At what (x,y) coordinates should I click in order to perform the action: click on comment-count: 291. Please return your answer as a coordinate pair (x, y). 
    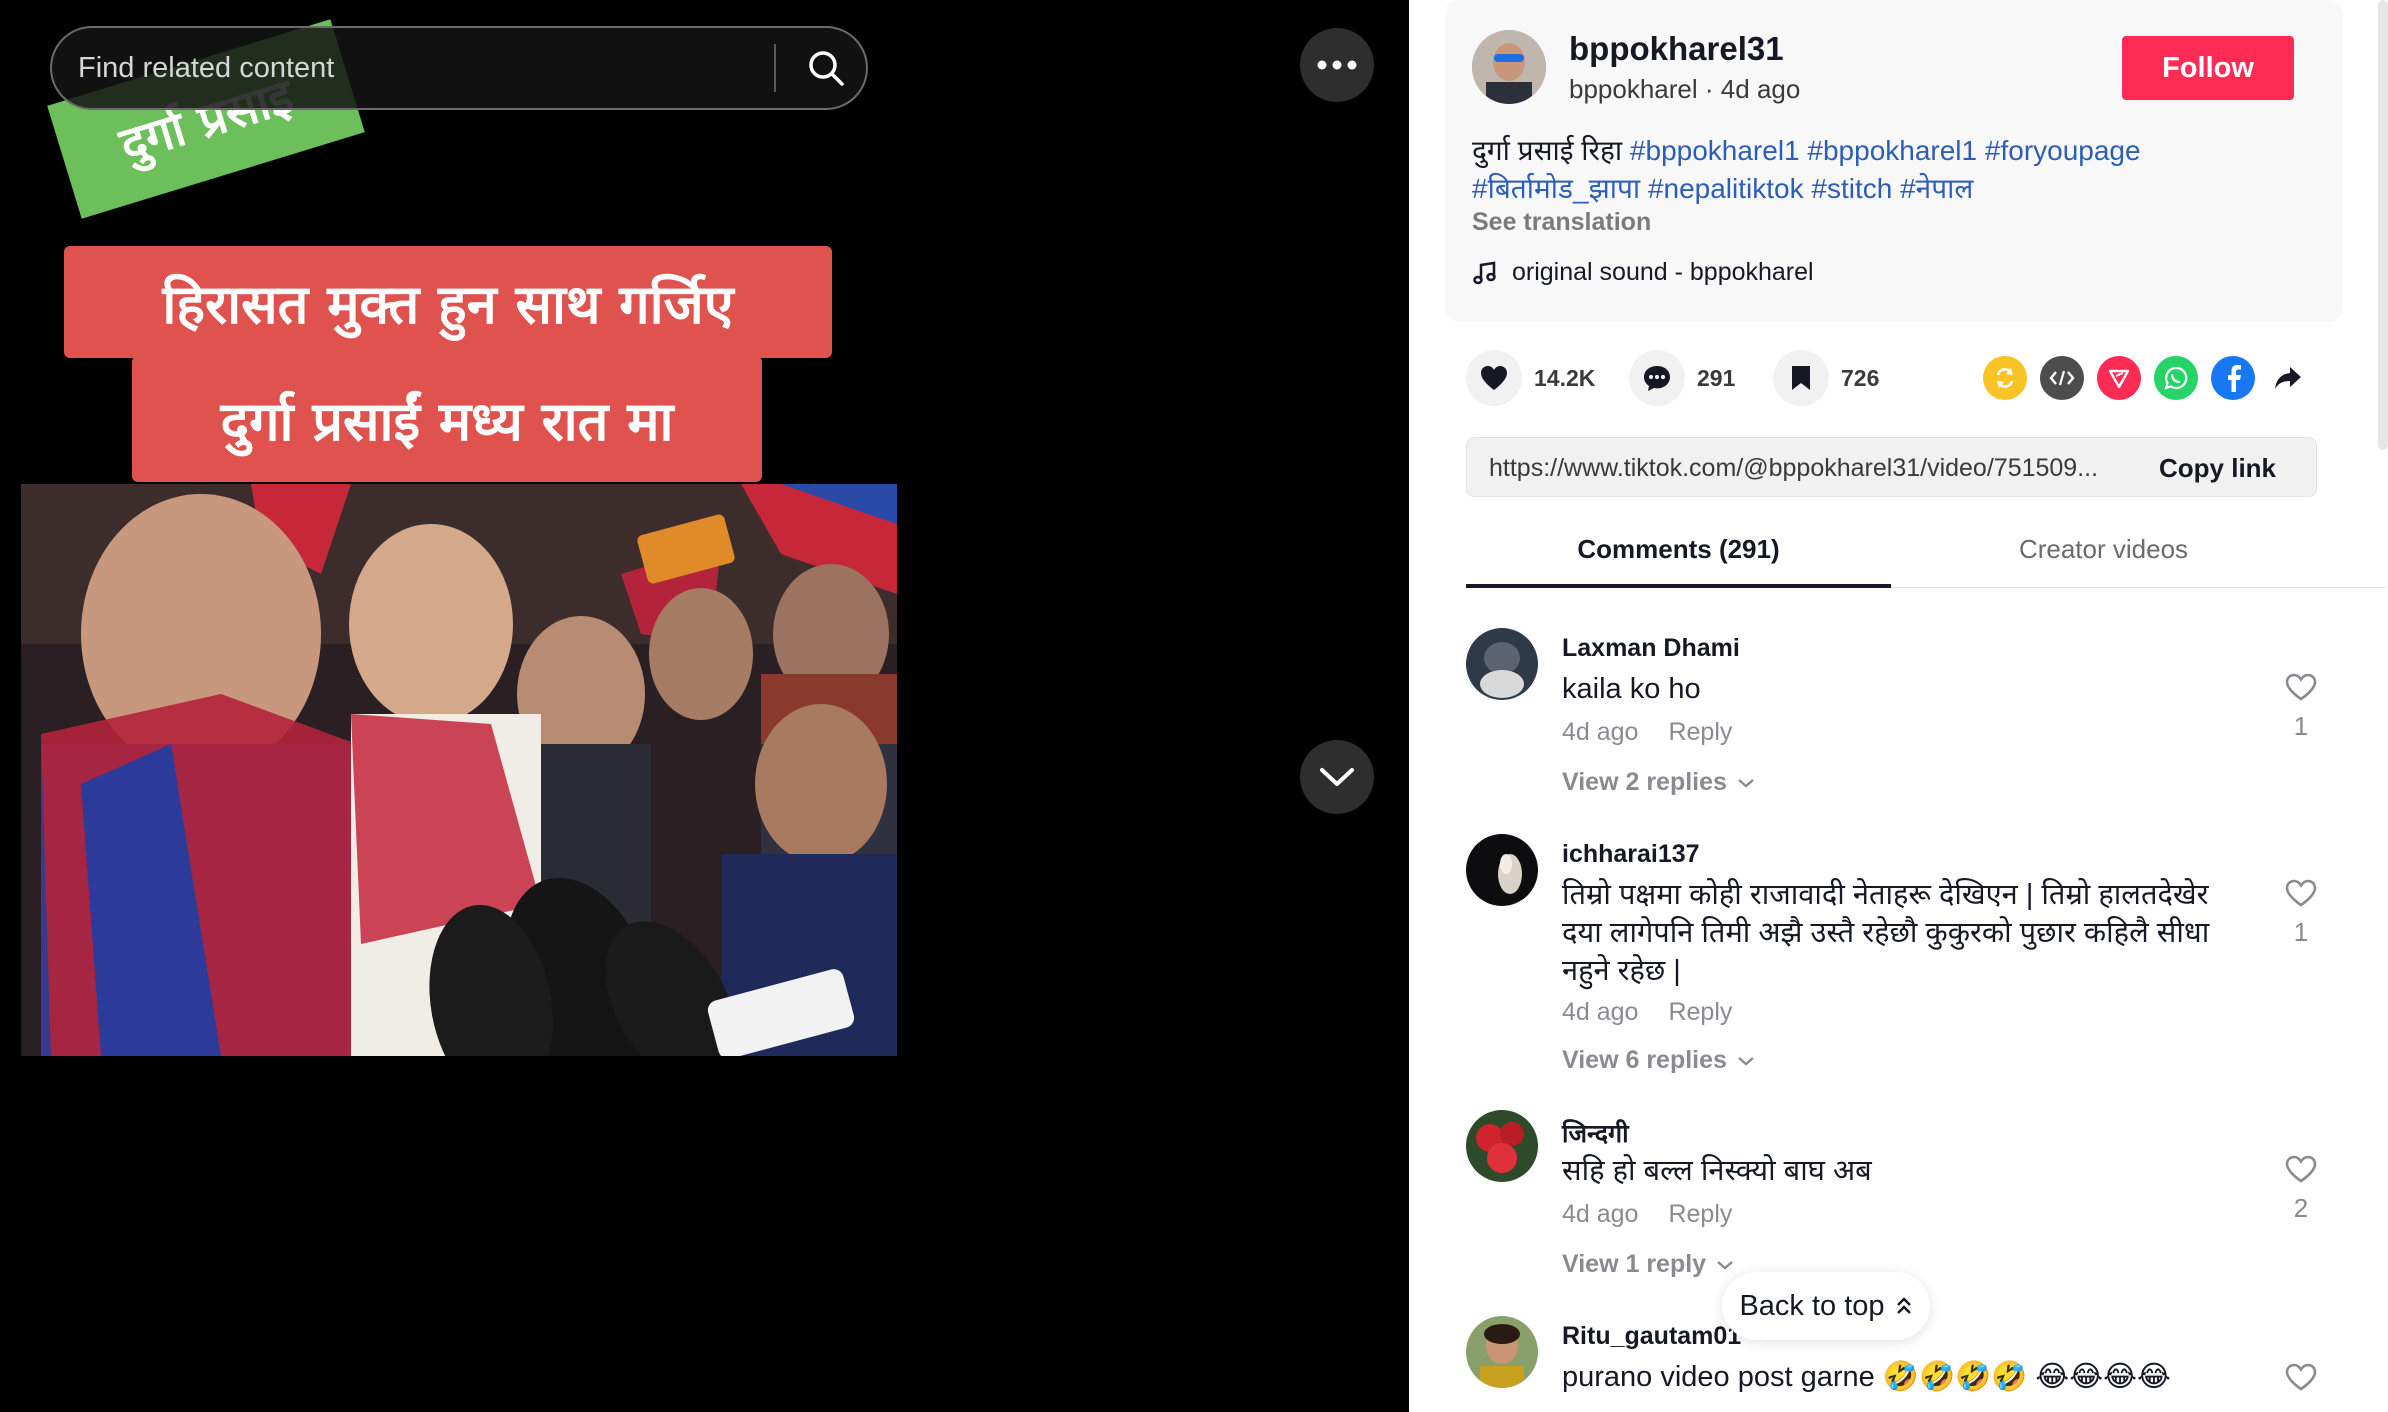
    Looking at the image, I should click on (1716, 377).